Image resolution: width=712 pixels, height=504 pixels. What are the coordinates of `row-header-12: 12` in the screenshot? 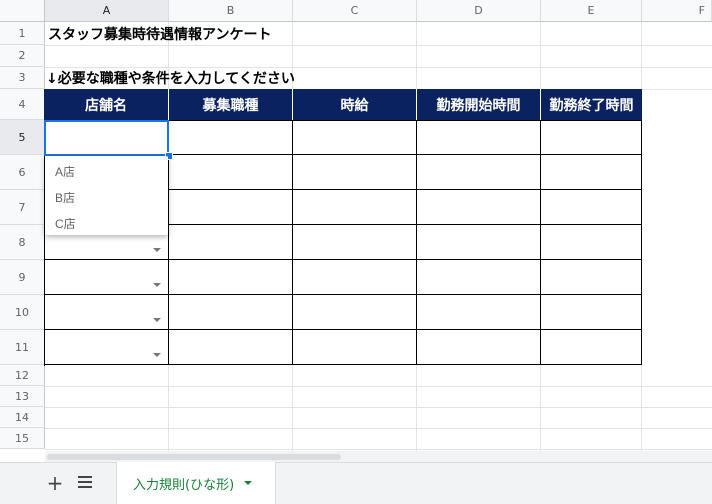 It's located at (22, 375).